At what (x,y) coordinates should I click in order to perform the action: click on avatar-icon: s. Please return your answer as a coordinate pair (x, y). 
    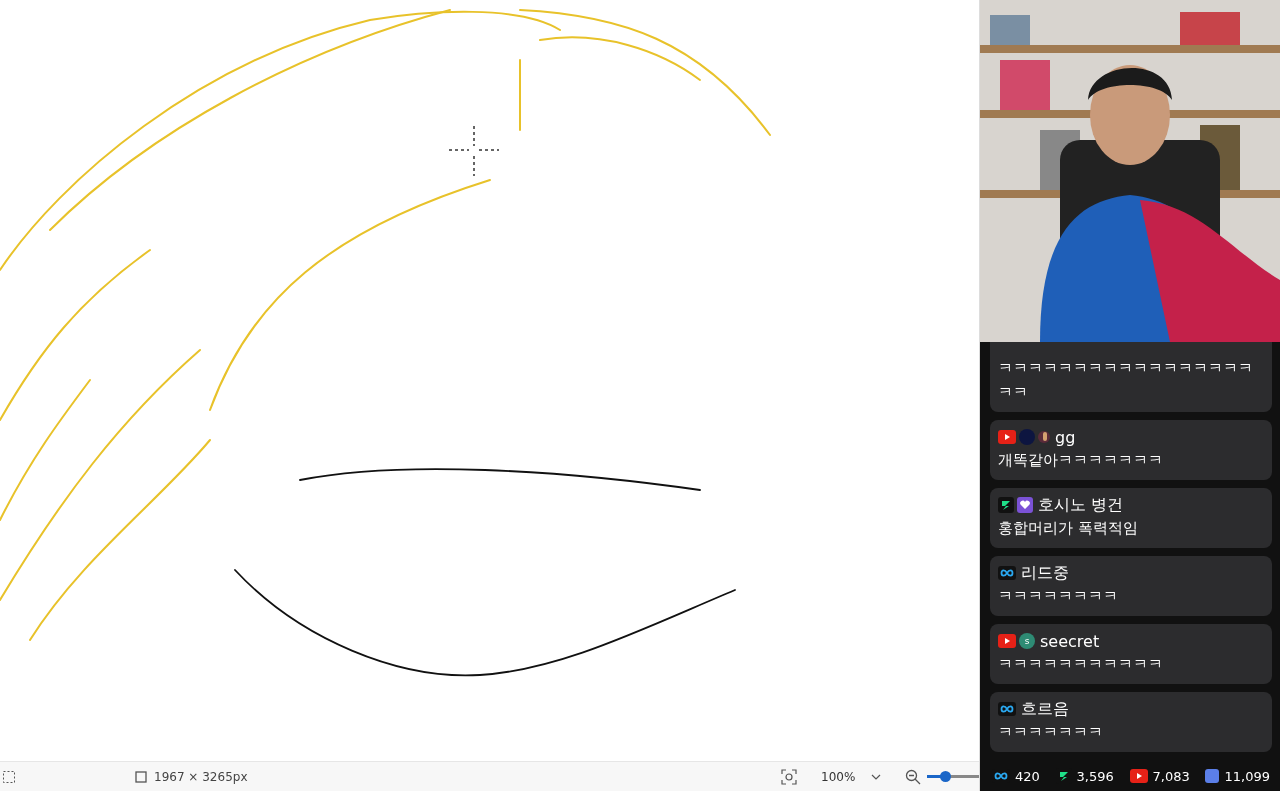
    Looking at the image, I should click on (1027, 641).